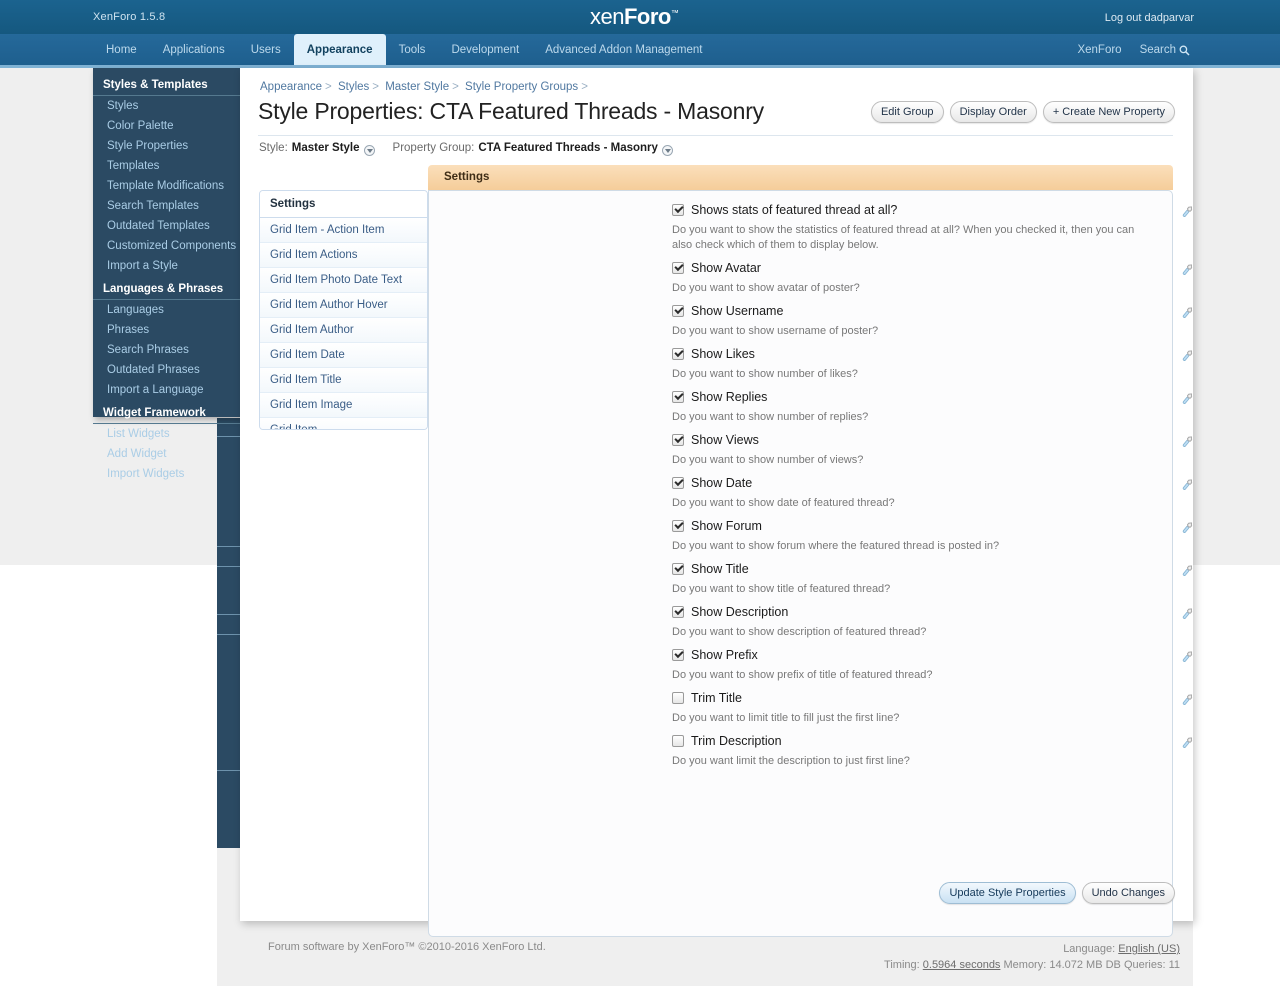  What do you see at coordinates (167, 434) in the screenshot?
I see `sidebar-item-list-widgets: List Widgets` at bounding box center [167, 434].